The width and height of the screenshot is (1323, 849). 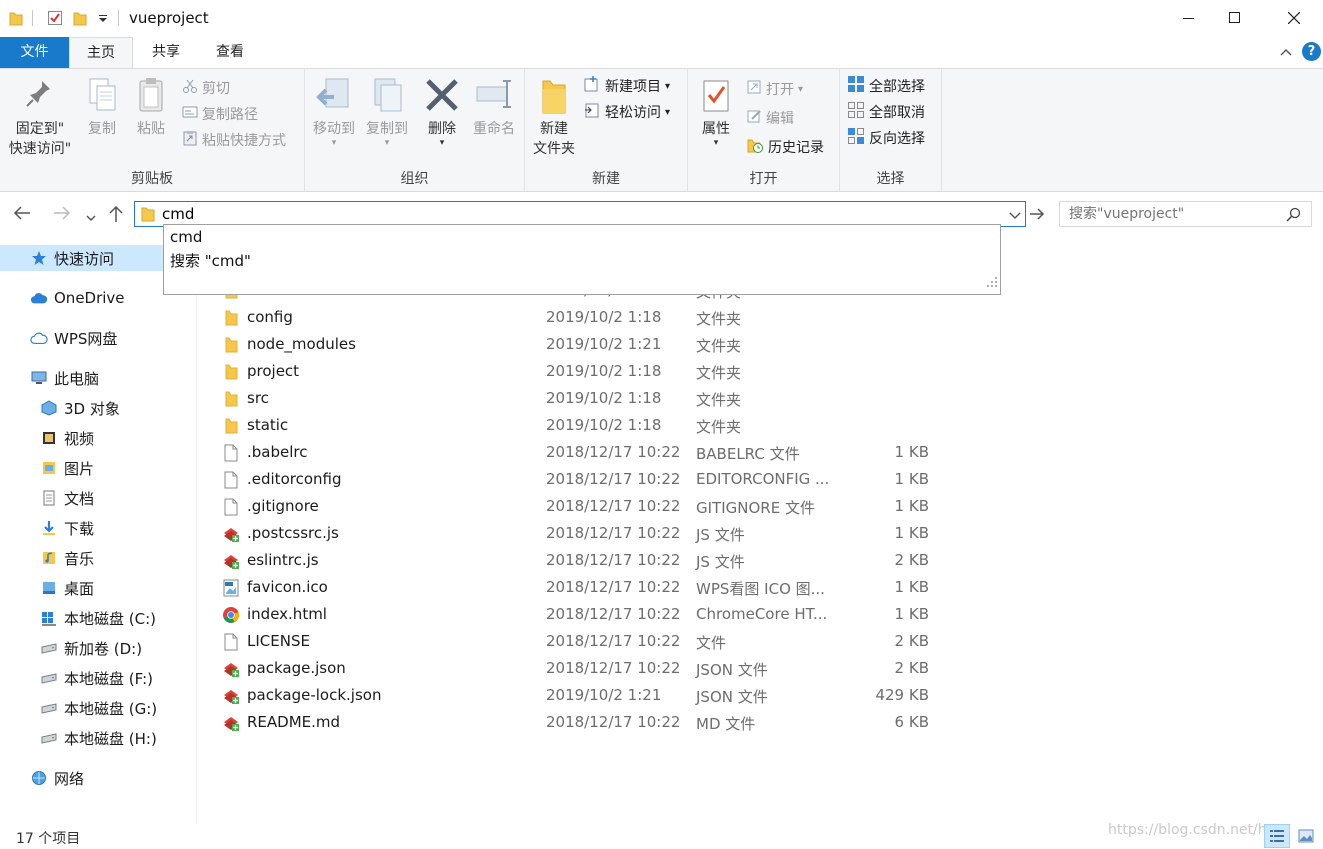 What do you see at coordinates (568, 534) in the screenshot?
I see `file-row: .postcssrc.js 2018/12/17 10:22 JS 文件 1 KB` at bounding box center [568, 534].